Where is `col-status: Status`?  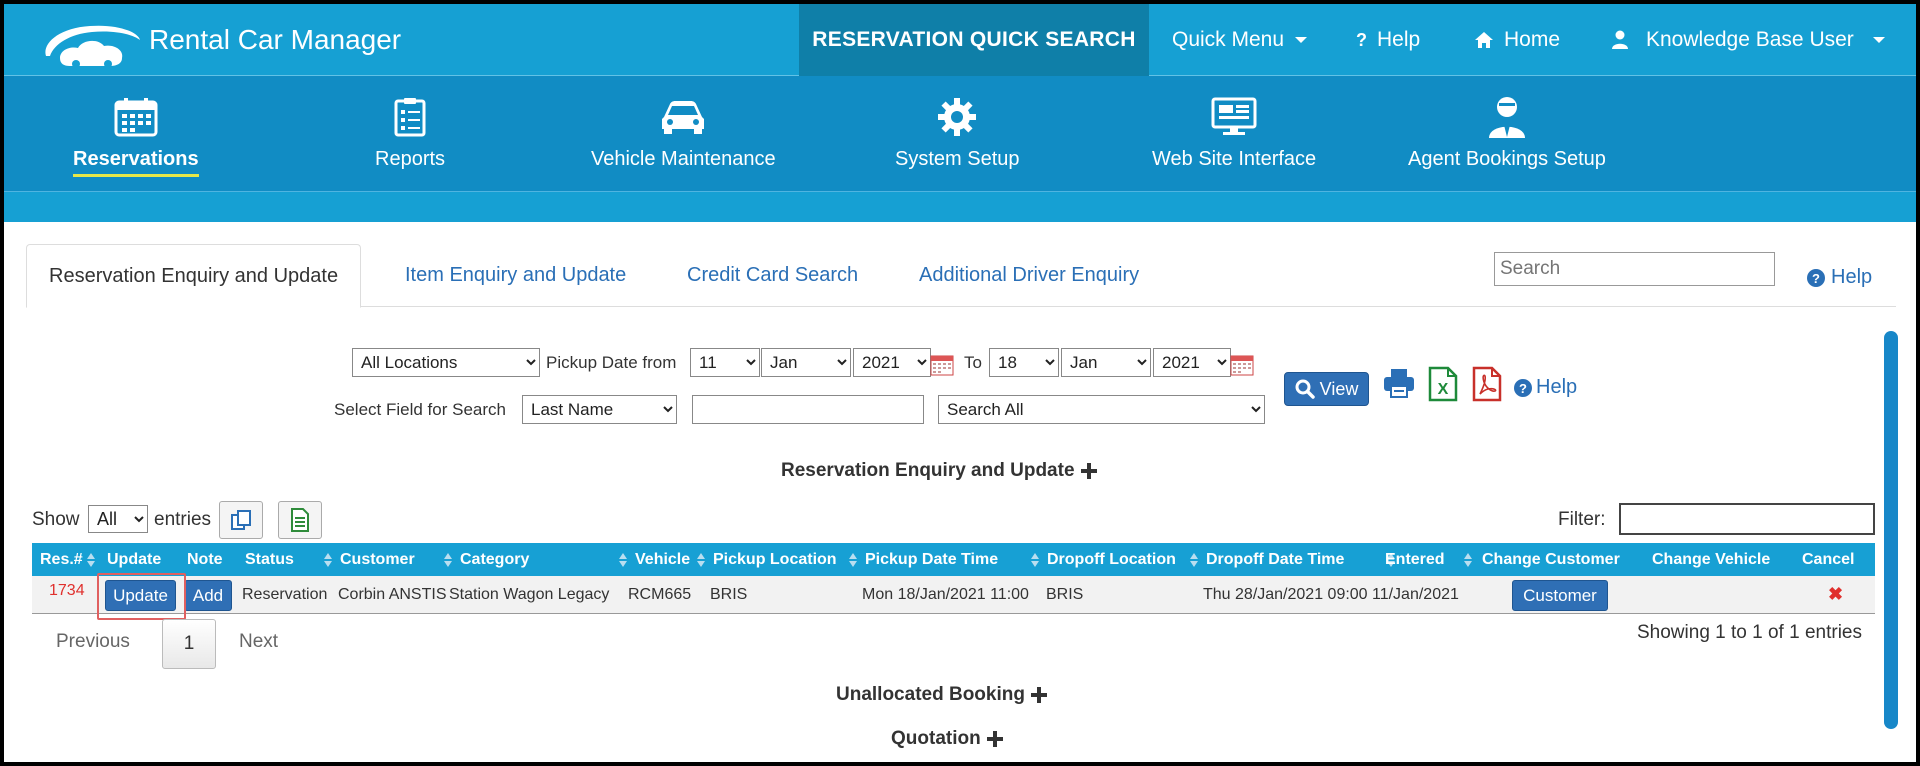
col-status: Status is located at coordinates (269, 559).